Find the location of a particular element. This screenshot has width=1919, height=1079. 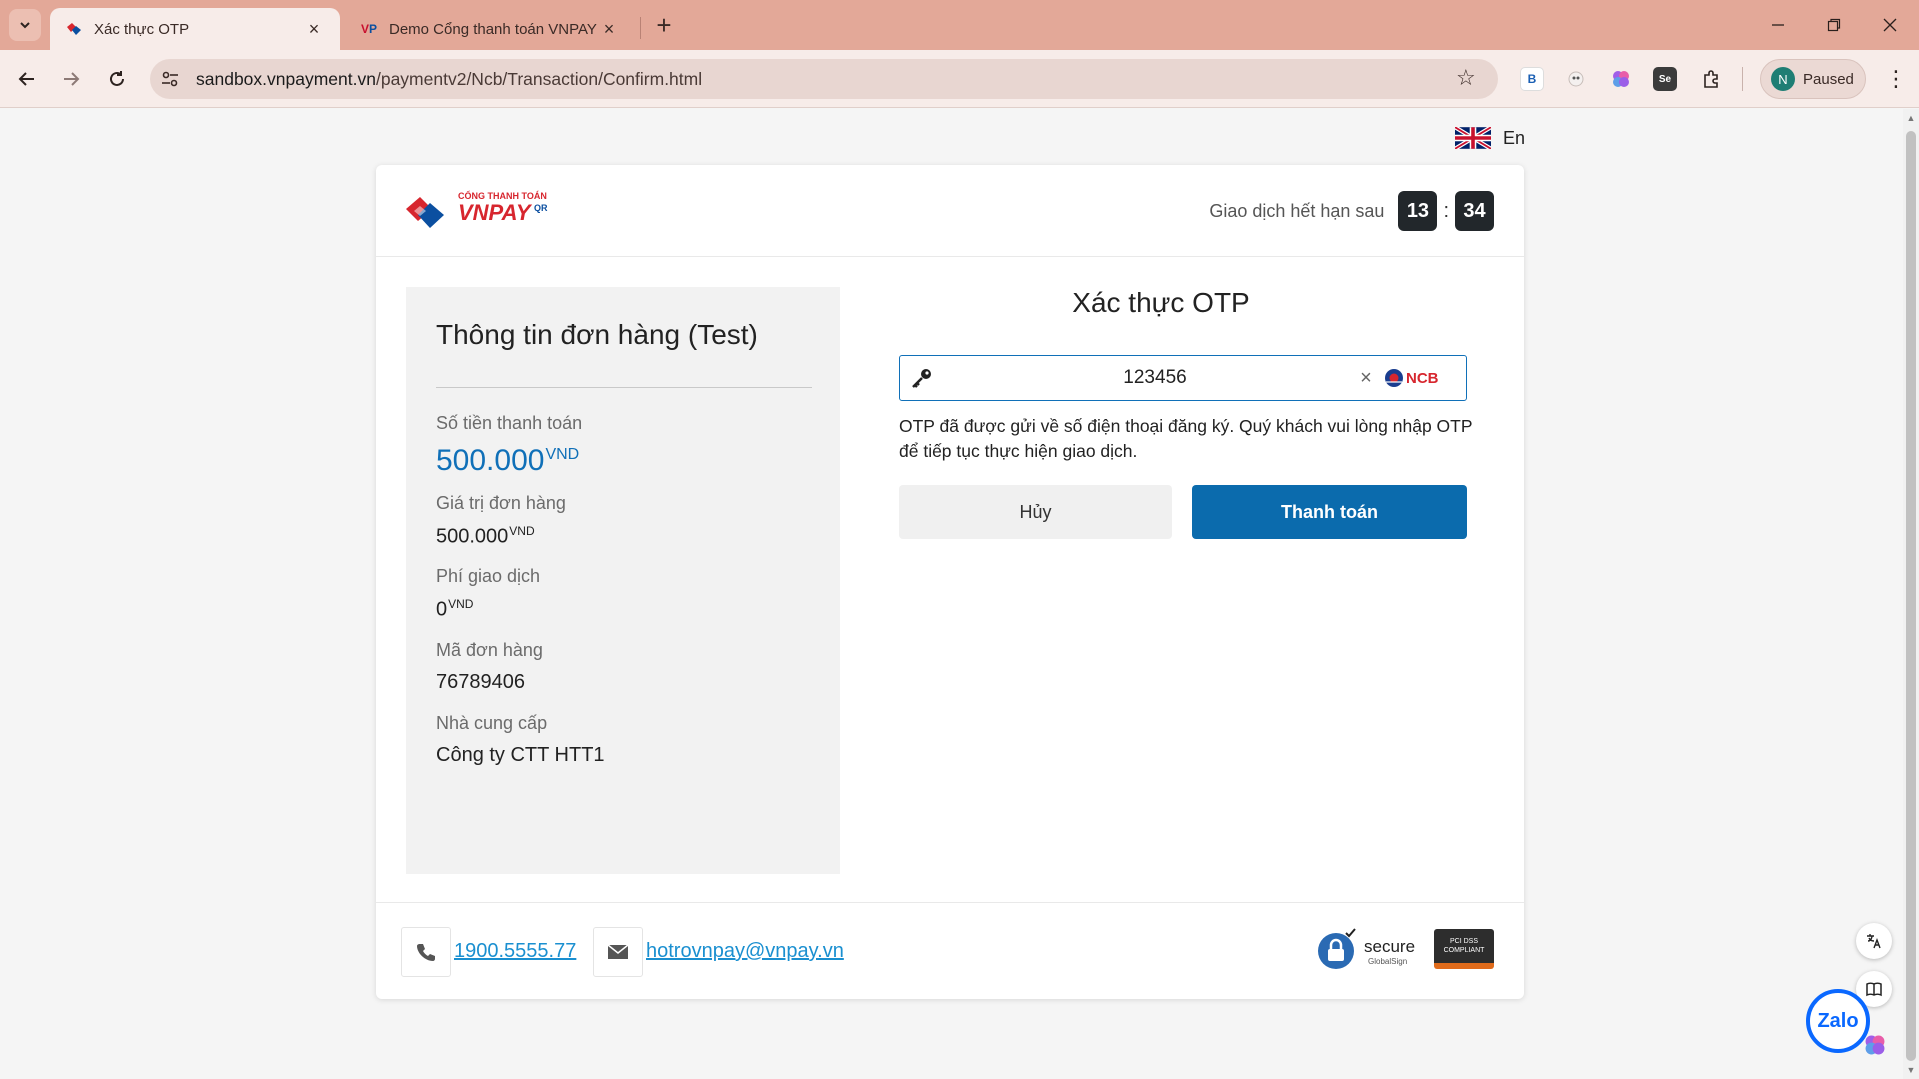

countdown-minutes: 13 is located at coordinates (1418, 211).